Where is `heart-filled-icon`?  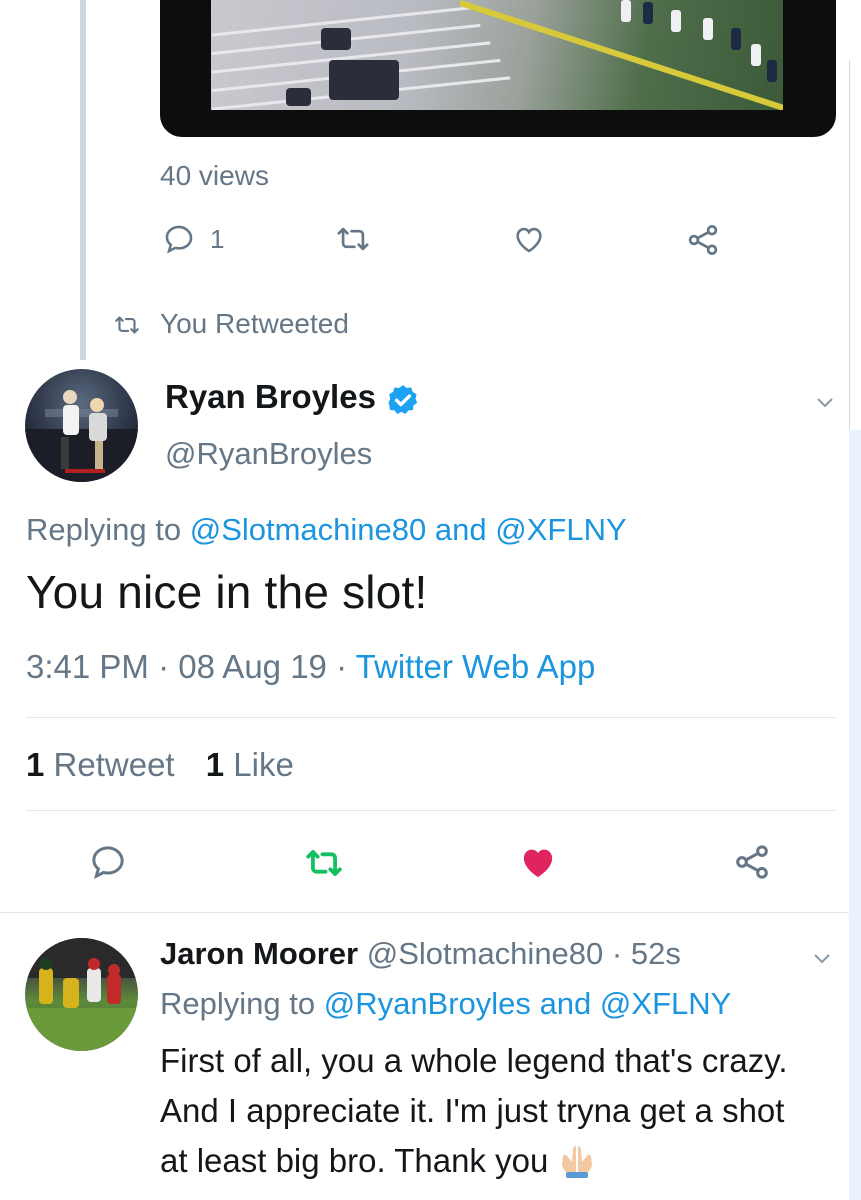
heart-filled-icon is located at coordinates (538, 863).